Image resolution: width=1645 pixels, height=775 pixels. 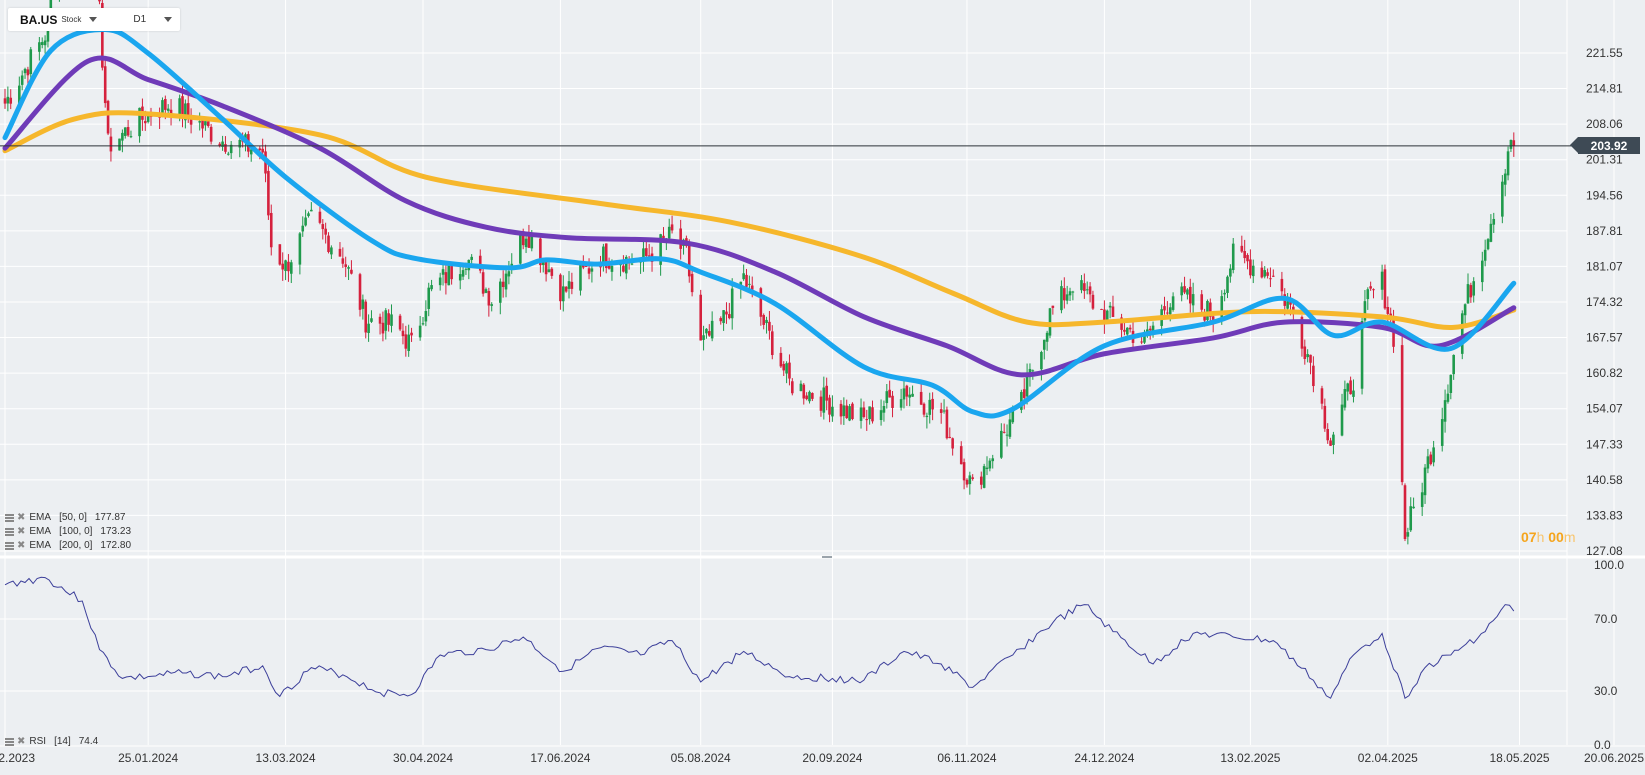 I want to click on legend-ema-100: ✖ EMA [100, 0] 173.23, so click(x=68, y=531).